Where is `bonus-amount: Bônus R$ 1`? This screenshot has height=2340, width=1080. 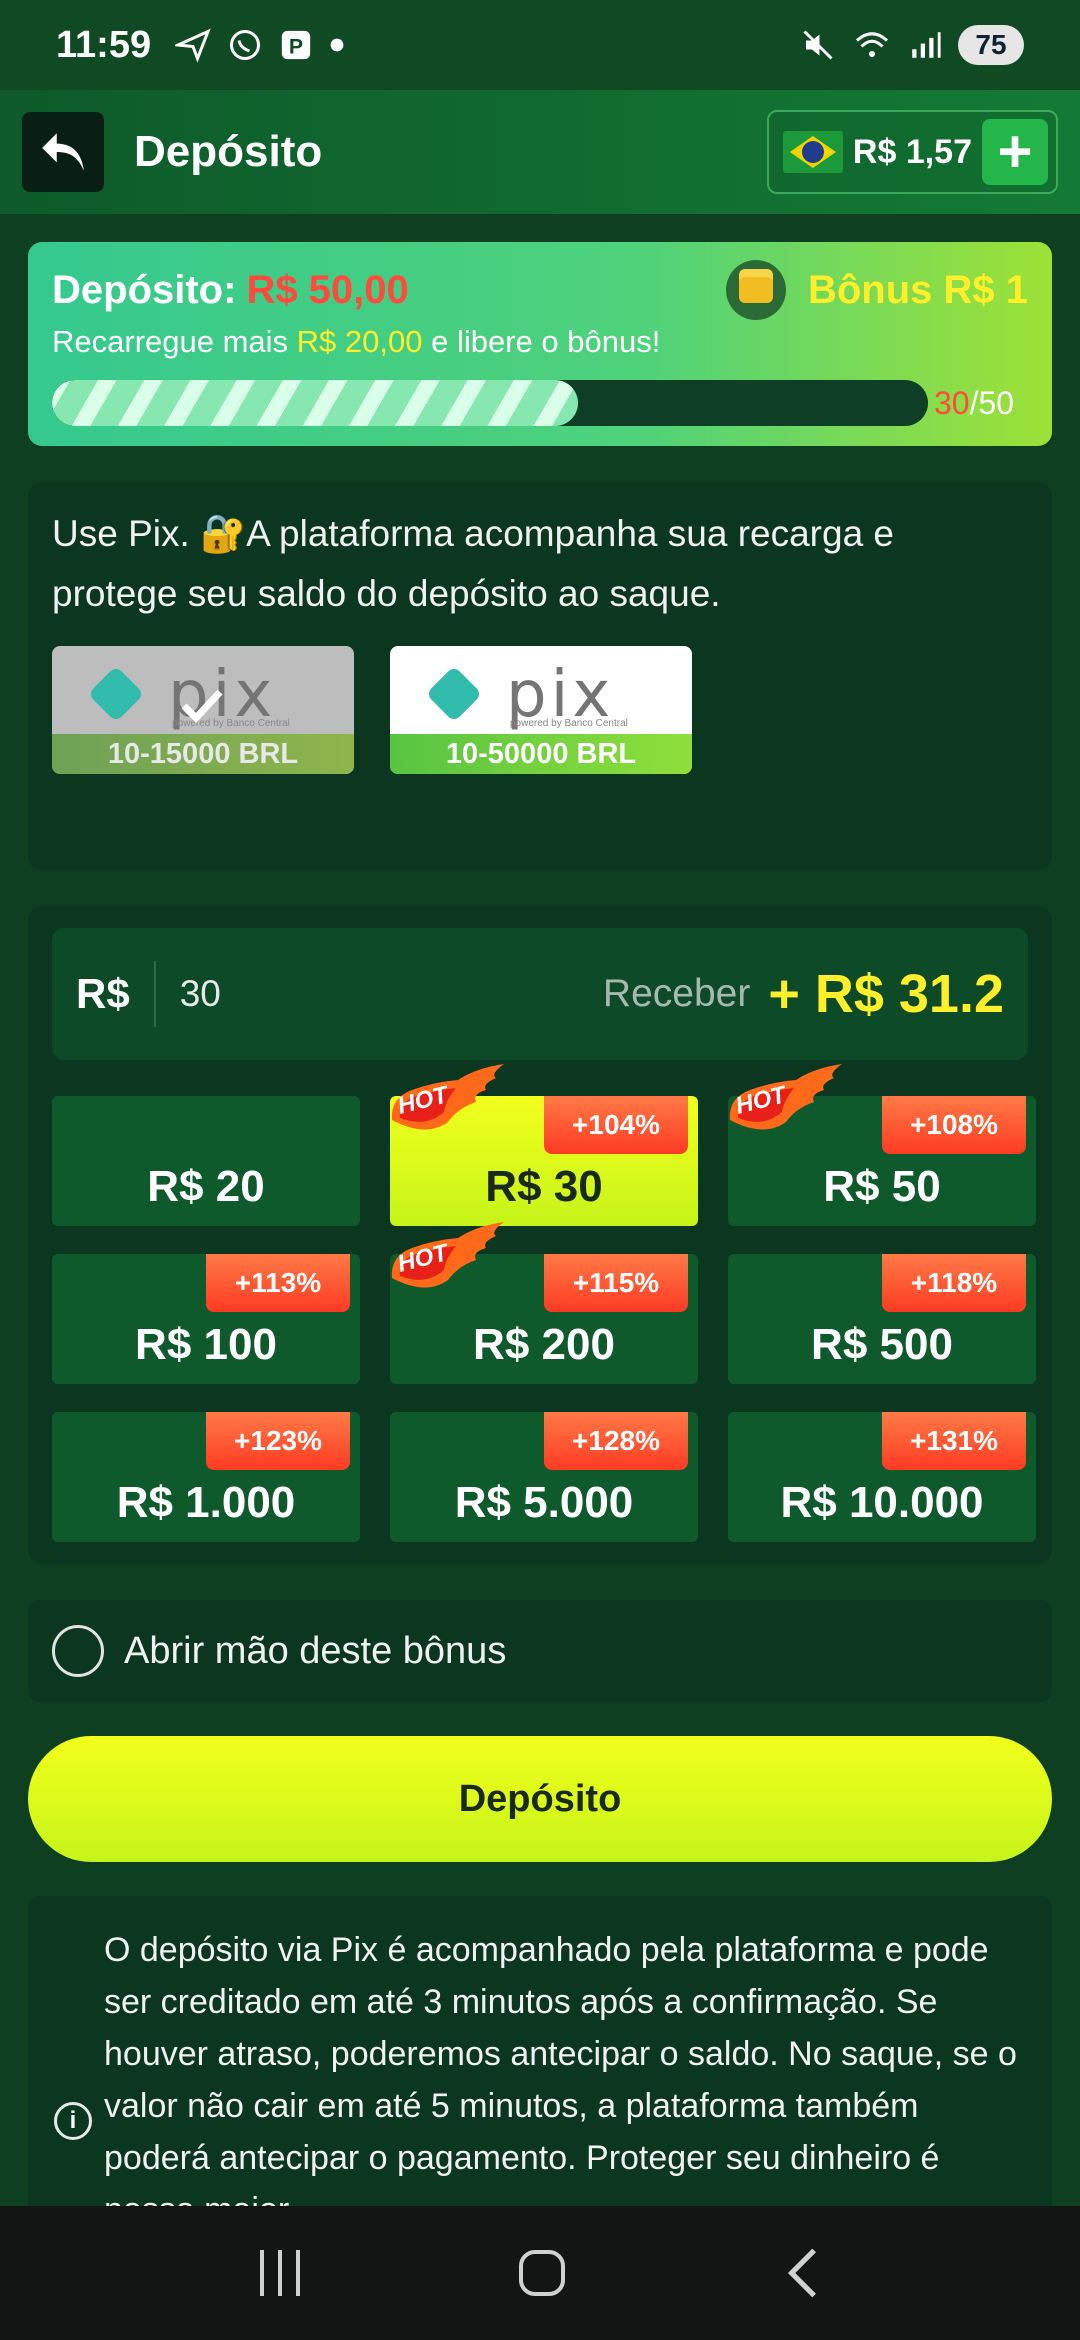
bonus-amount: Bônus R$ 1 is located at coordinates (917, 289).